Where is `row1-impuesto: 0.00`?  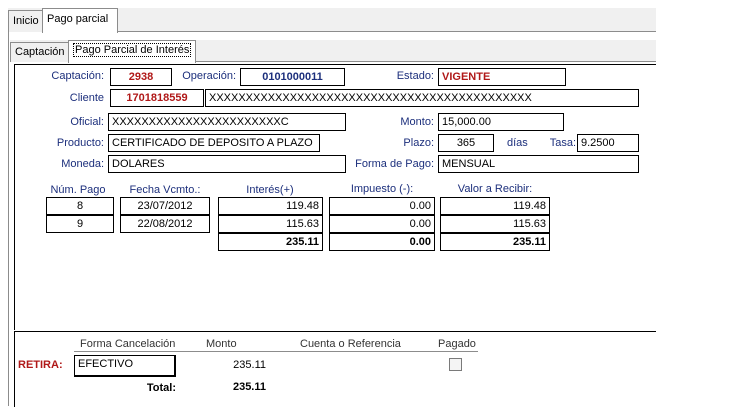
row1-impuesto: 0.00 is located at coordinates (382, 206).